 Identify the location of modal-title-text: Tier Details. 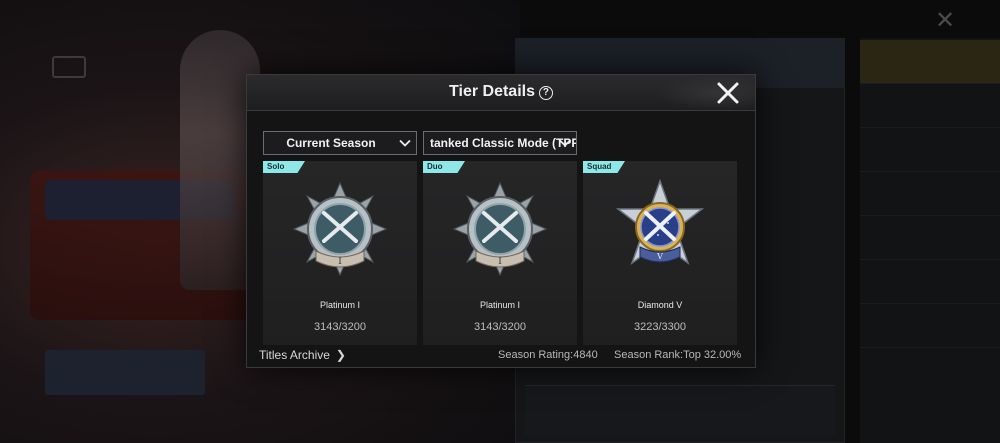
(492, 91).